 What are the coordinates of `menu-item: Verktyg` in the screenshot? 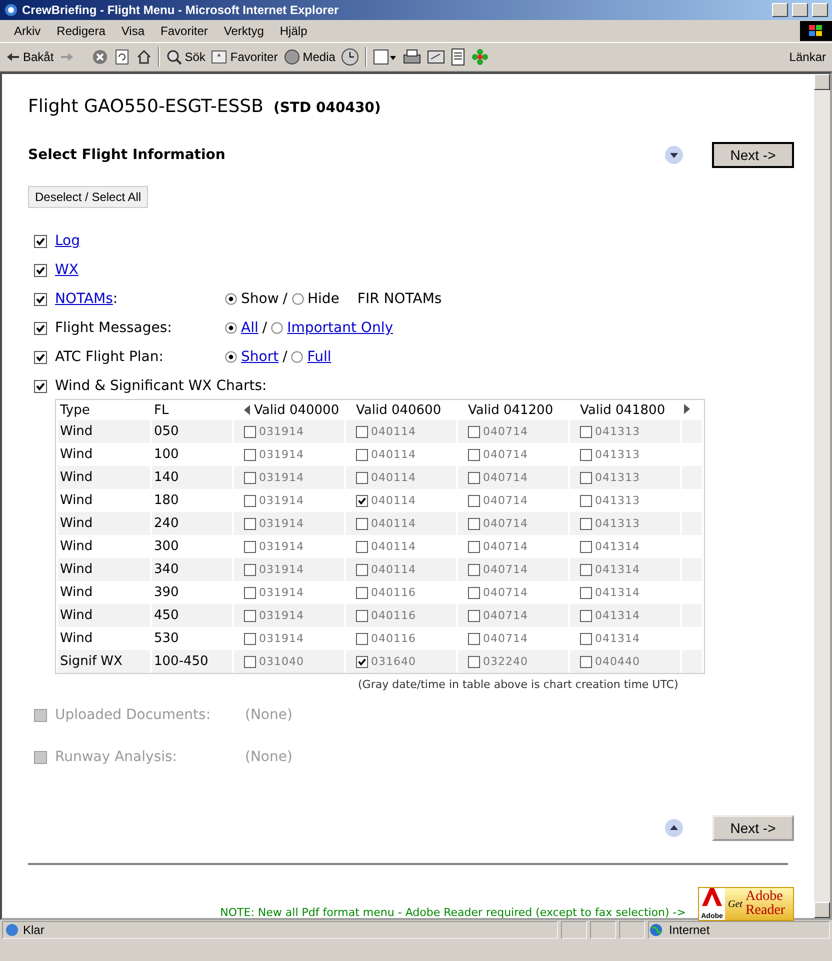 It's located at (244, 31).